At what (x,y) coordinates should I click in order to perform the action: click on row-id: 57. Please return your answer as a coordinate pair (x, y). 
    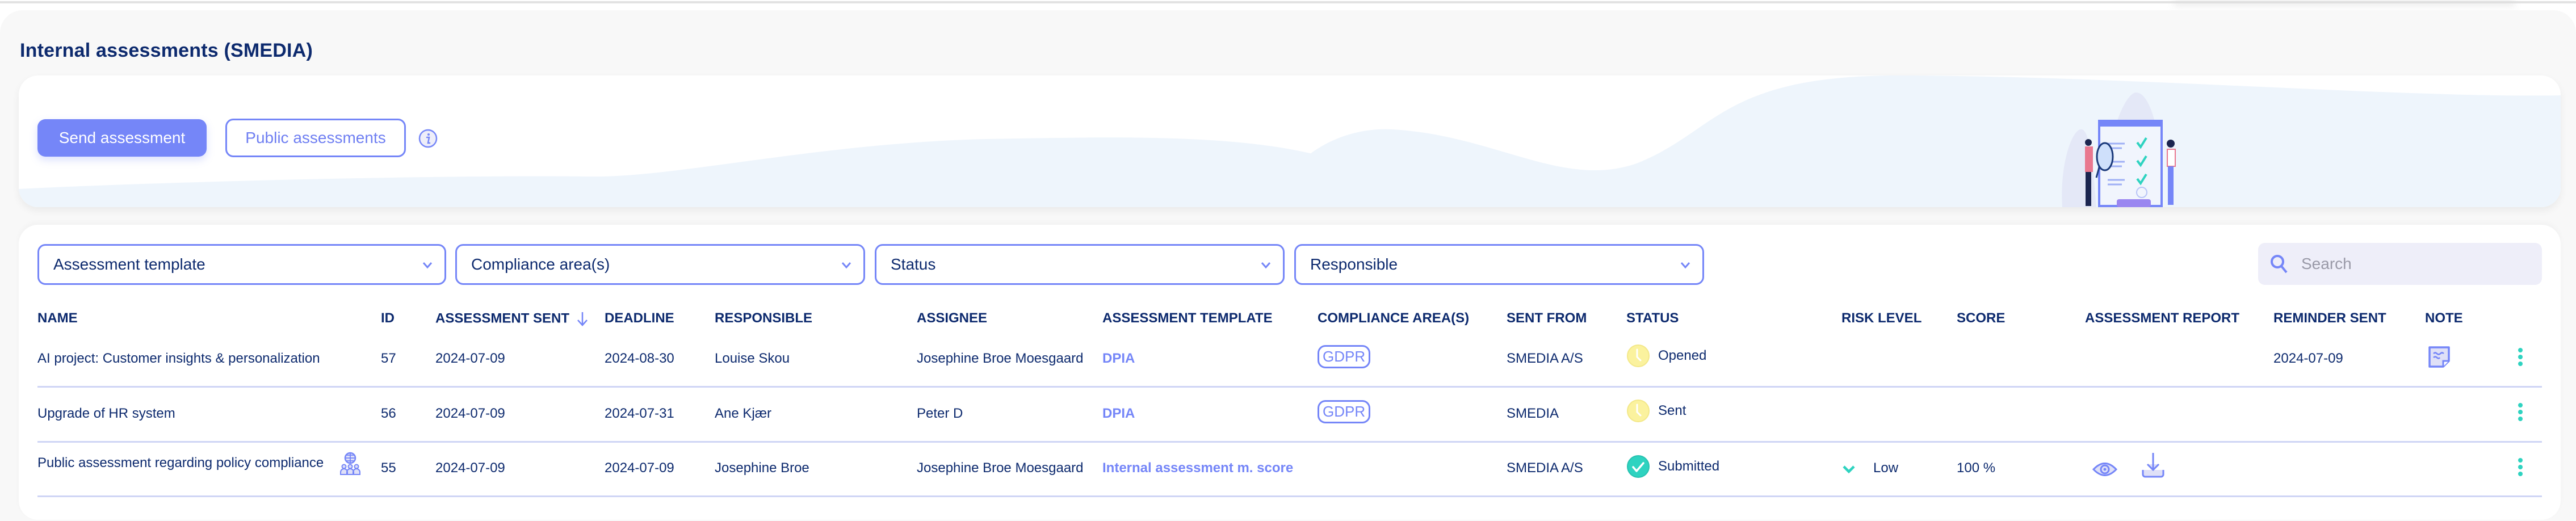
    Looking at the image, I should click on (389, 358).